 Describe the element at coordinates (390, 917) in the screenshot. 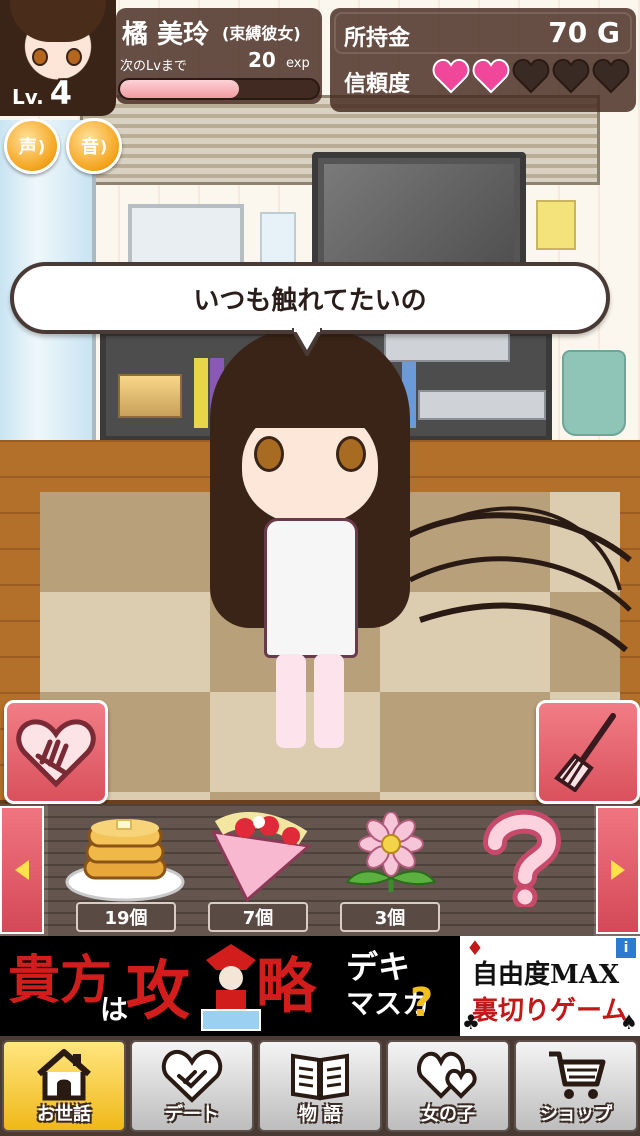

I see `item-count-flower: 3個` at that location.